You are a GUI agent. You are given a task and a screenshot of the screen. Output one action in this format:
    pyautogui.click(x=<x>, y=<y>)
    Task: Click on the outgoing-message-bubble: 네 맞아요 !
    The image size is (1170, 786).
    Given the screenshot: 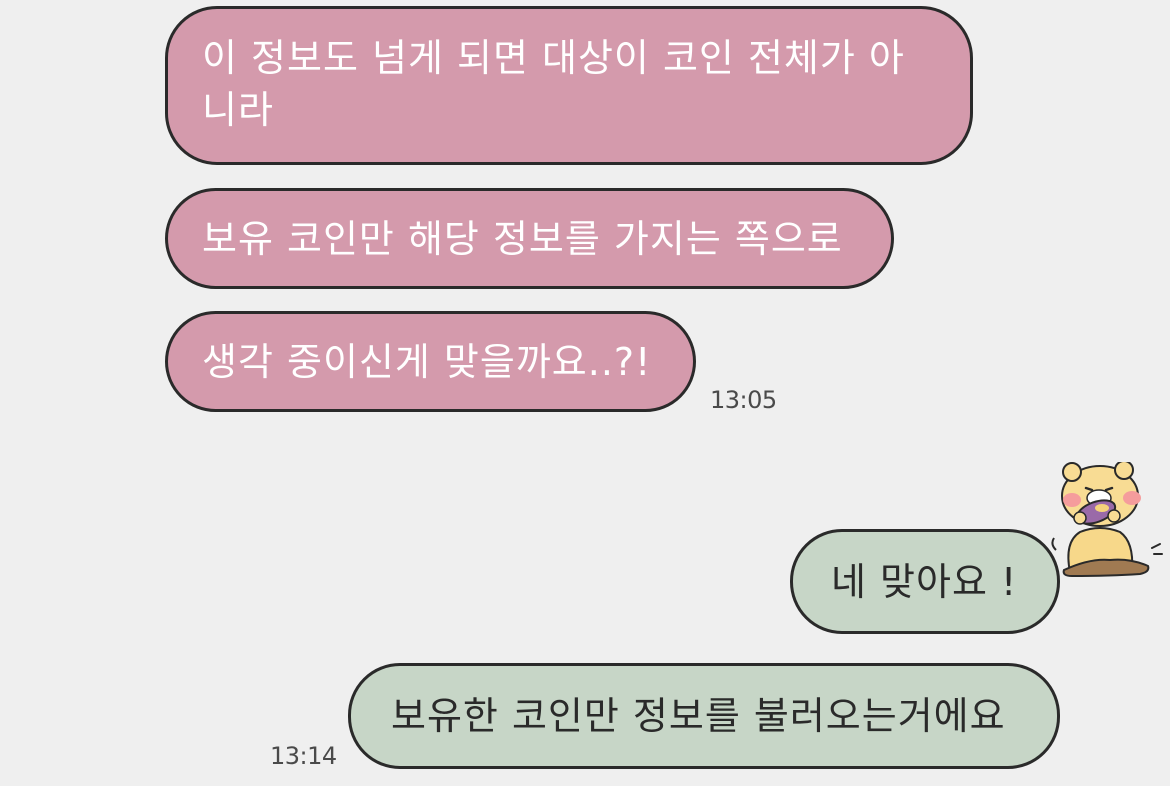 What is the action you would take?
    pyautogui.click(x=925, y=581)
    